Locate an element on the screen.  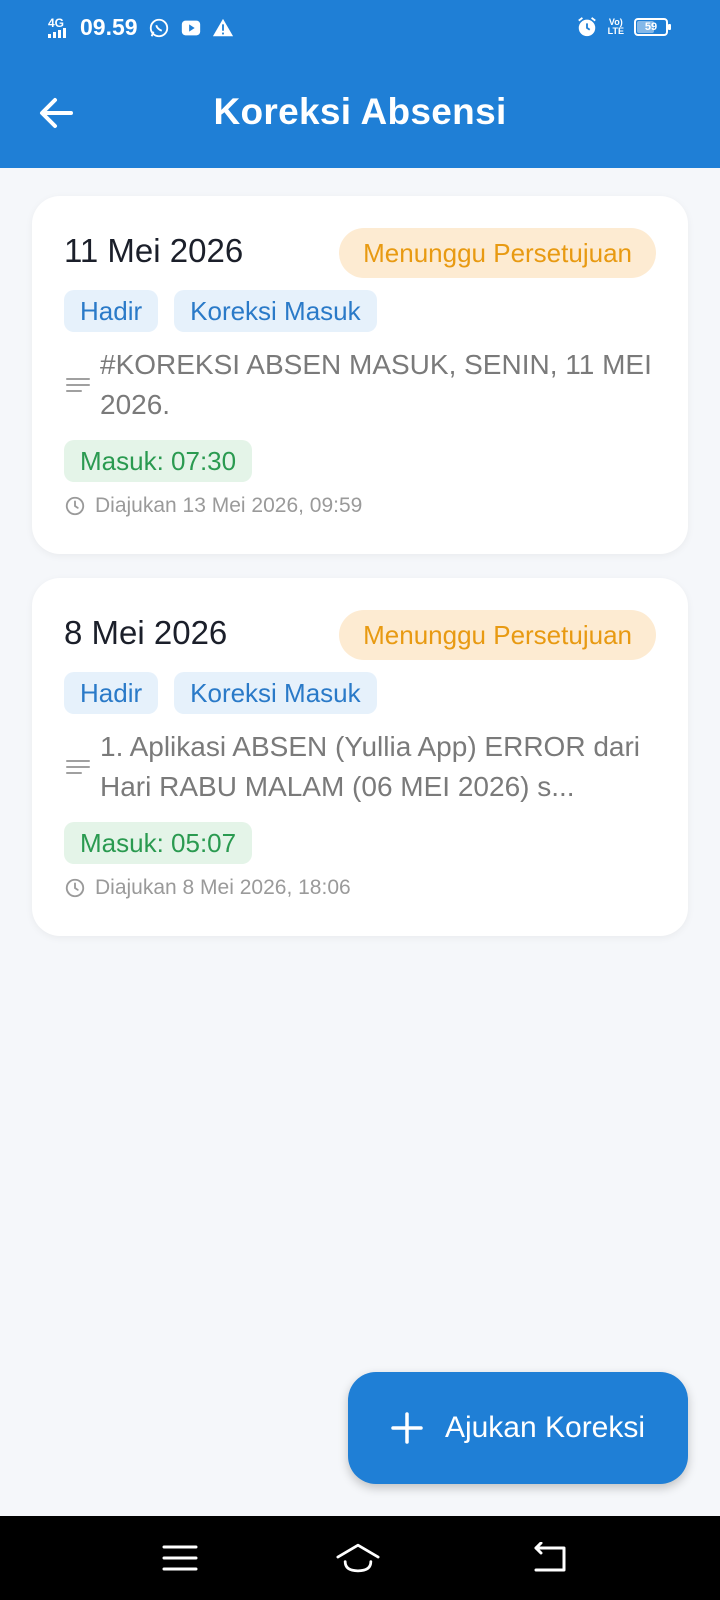
submitted-info: Diajukan 8 Mei 2026, 18:06 is located at coordinates (207, 888).